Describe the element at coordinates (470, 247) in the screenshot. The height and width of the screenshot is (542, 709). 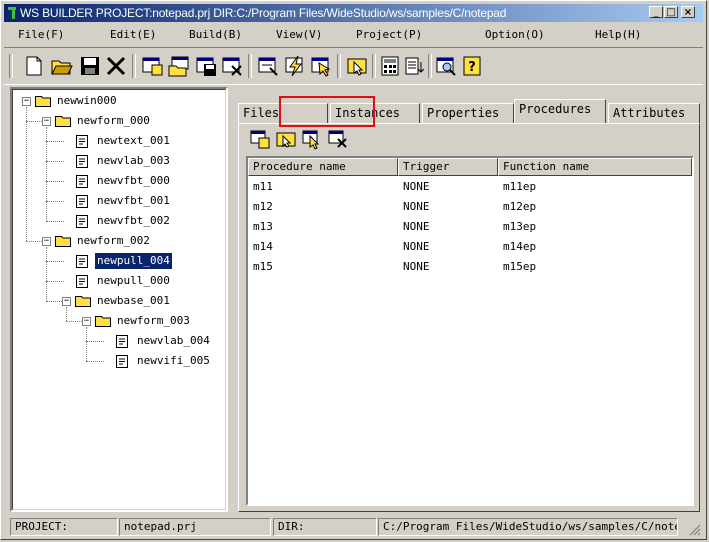
I see `table-row: m14 NONE m14ep` at that location.